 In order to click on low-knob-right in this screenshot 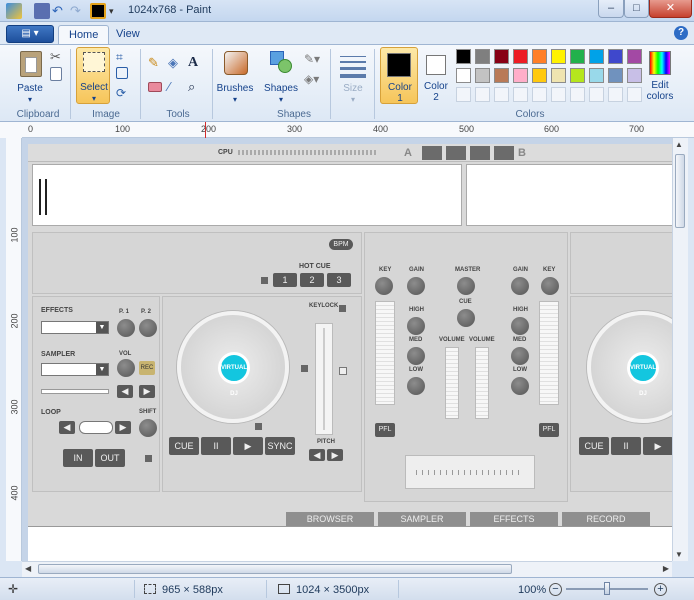, I will do `click(520, 386)`.